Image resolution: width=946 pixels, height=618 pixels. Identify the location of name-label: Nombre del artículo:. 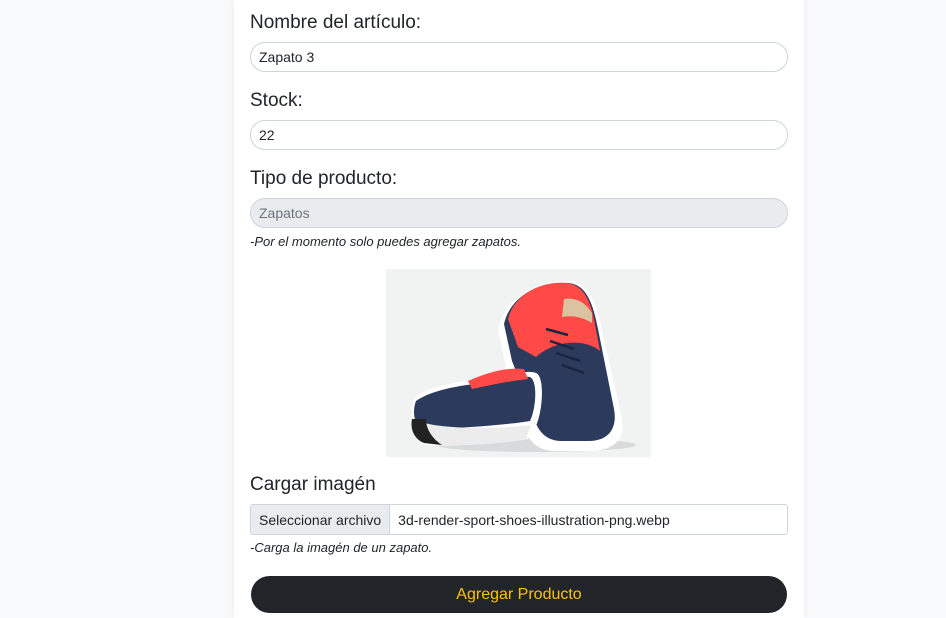
(336, 22).